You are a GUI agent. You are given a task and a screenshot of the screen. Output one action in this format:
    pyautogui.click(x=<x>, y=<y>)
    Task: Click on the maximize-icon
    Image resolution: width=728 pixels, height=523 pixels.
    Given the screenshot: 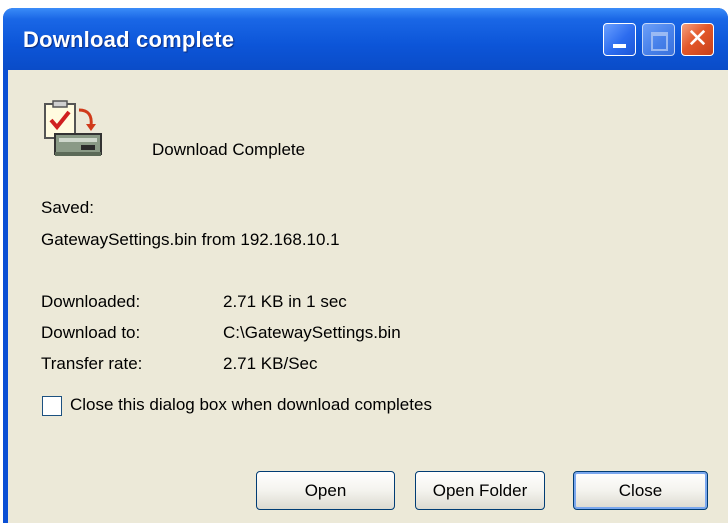 What is the action you would take?
    pyautogui.click(x=659, y=41)
    